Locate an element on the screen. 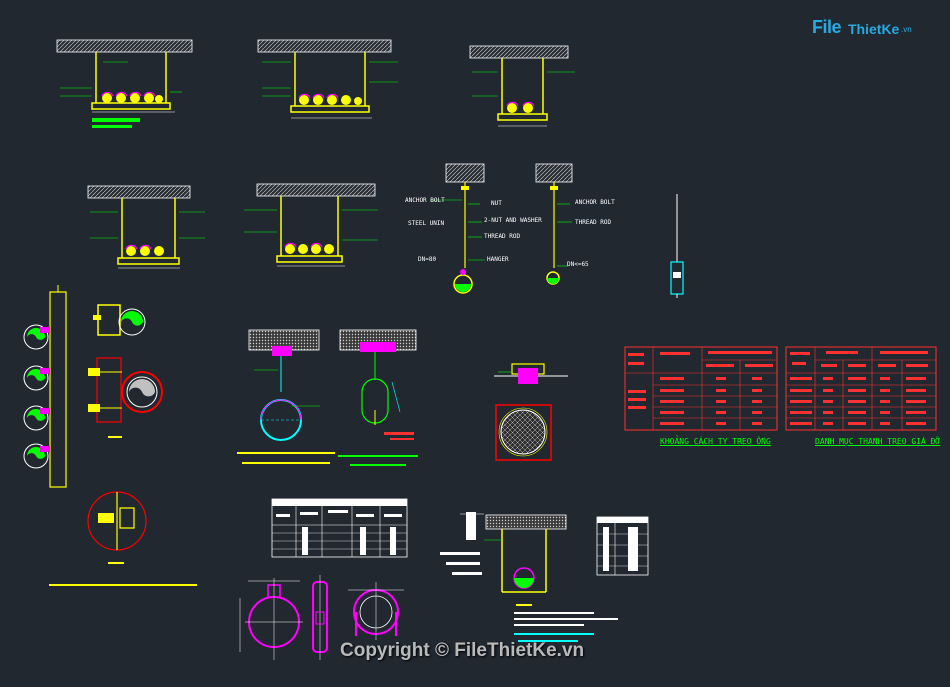 The width and height of the screenshot is (950, 687). hanger-rod-catalog-table is located at coordinates (861, 388).